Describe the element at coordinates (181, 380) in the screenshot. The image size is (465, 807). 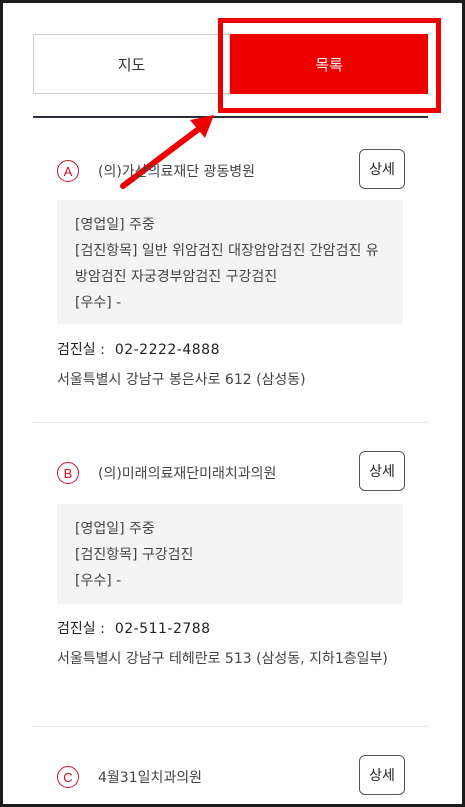
I see `address: 서울특별시 강남구 봉은사로 612 (삼성동)` at that location.